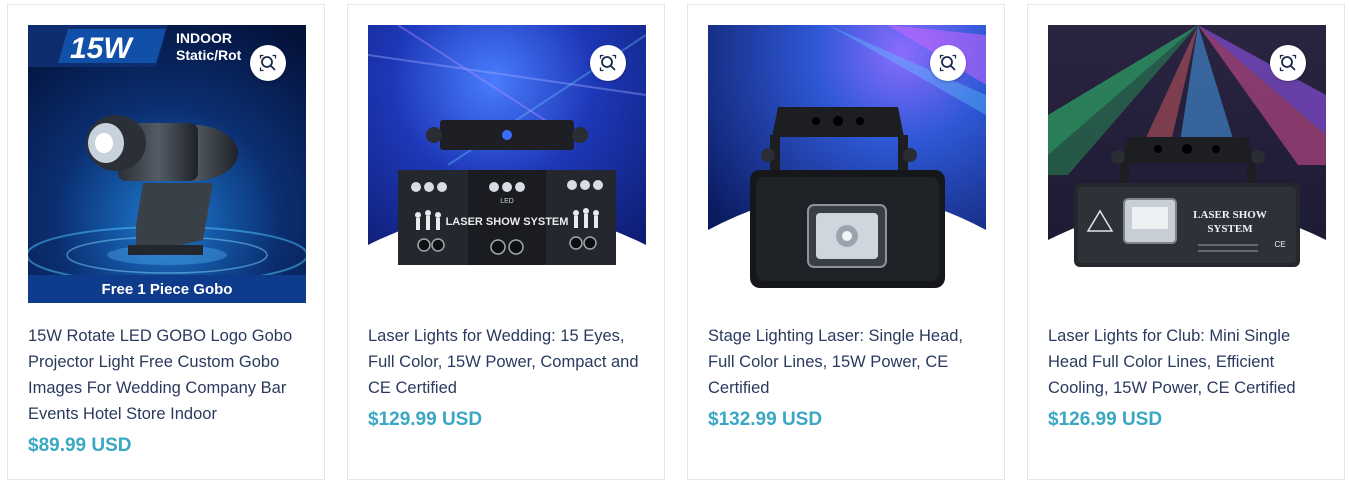 This screenshot has width=1350, height=487. Describe the element at coordinates (167, 164) in the screenshot. I see `product-image: 15W INDOOR Static/Rot Free 1 Piece Gobo` at that location.